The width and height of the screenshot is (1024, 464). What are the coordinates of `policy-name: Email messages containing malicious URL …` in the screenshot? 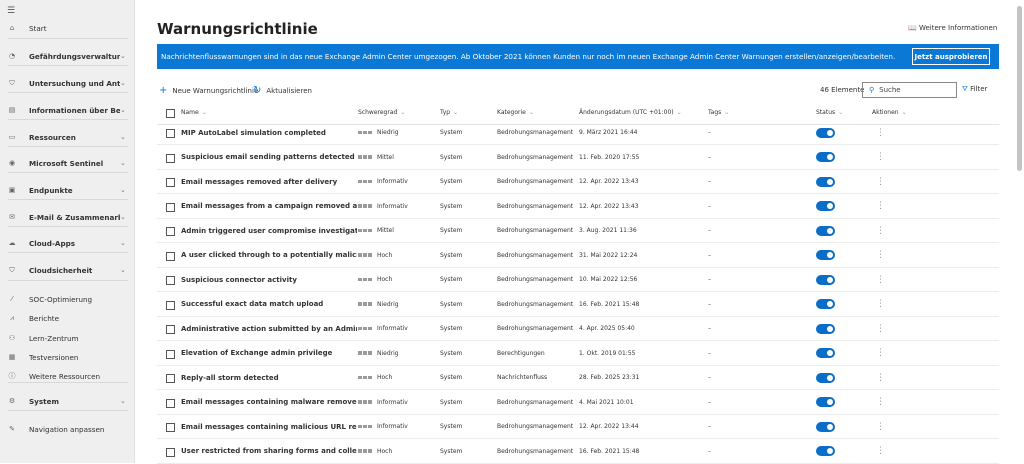 It's located at (269, 426).